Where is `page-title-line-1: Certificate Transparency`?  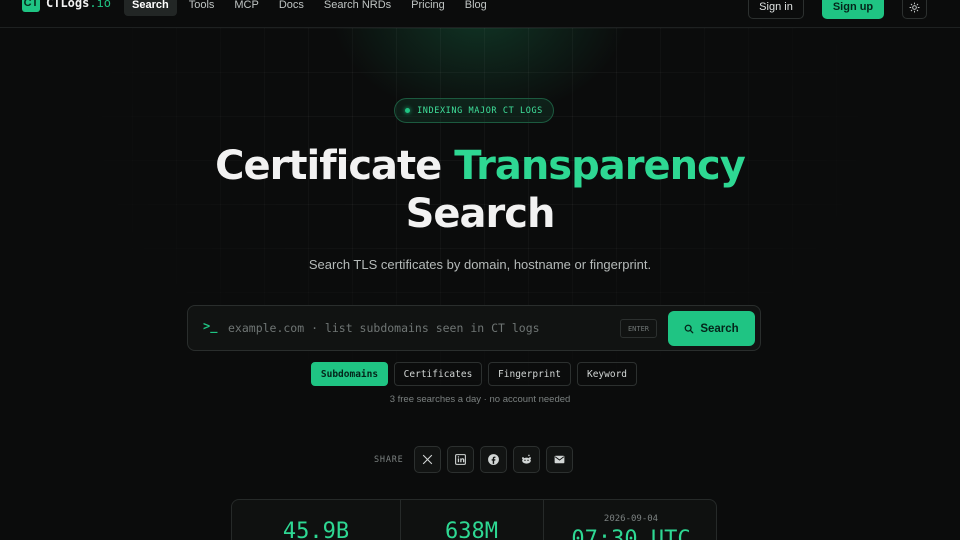
page-title-line-1: Certificate Transparency is located at coordinates (480, 166).